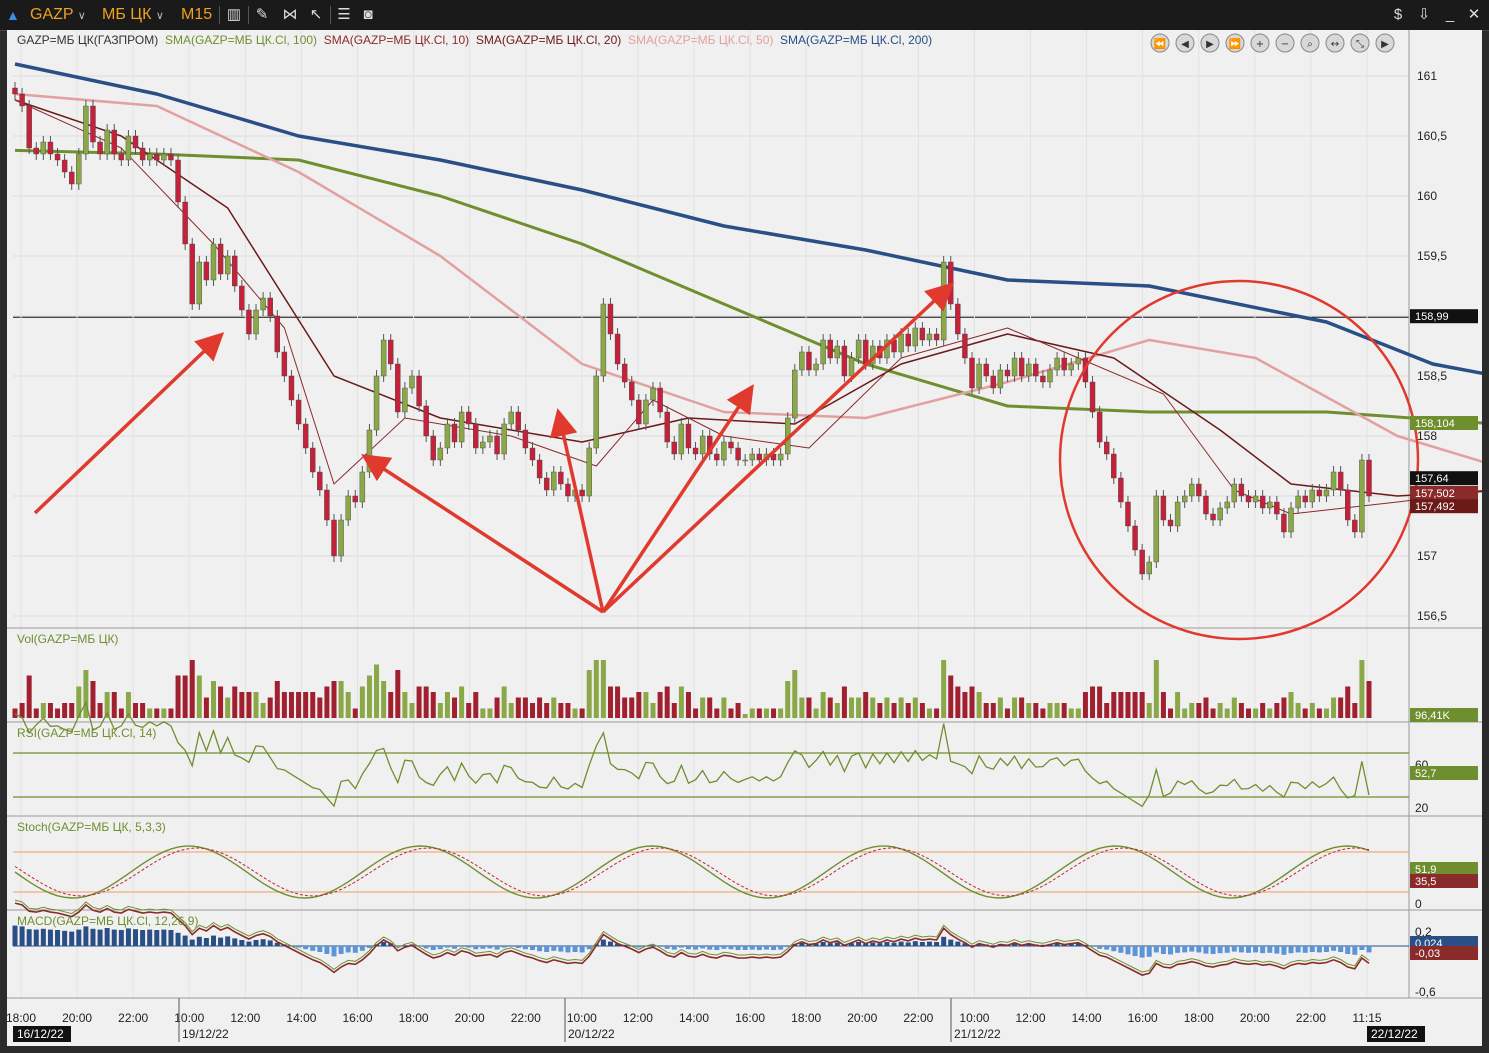 The height and width of the screenshot is (1053, 1489). I want to click on download-icon: ⇩, so click(1424, 15).